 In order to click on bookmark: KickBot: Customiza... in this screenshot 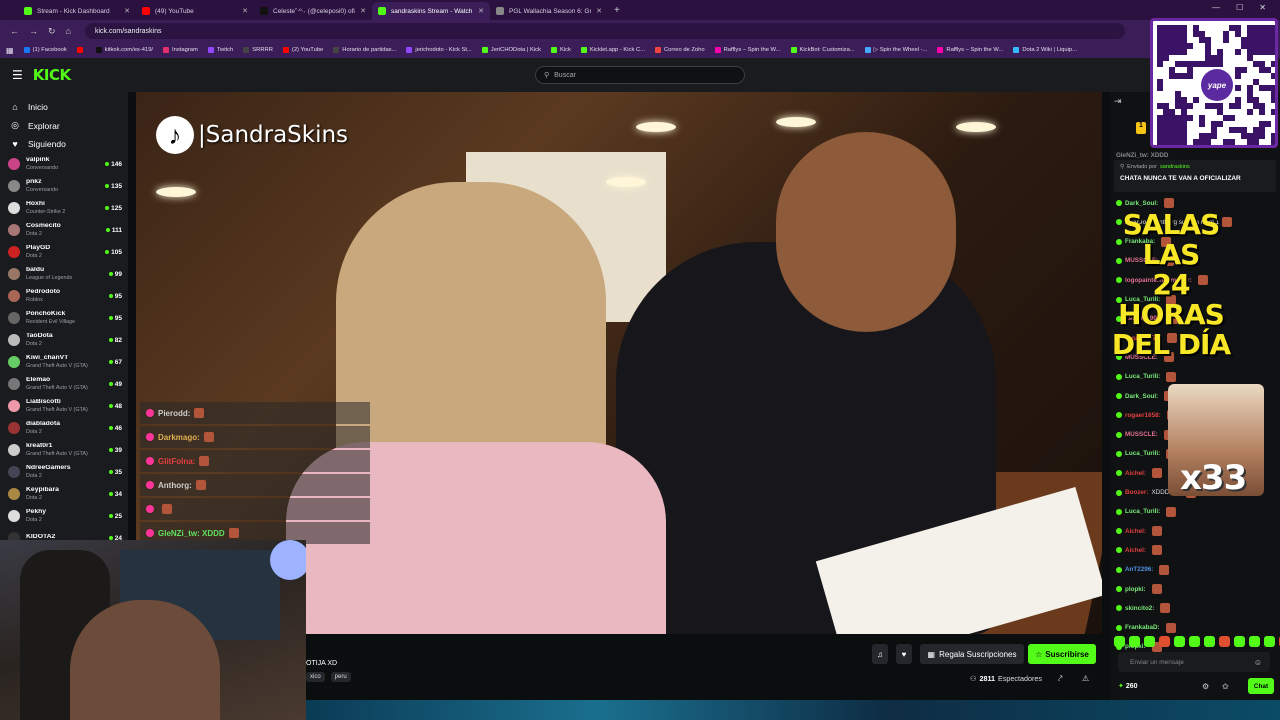, I will do `click(822, 50)`.